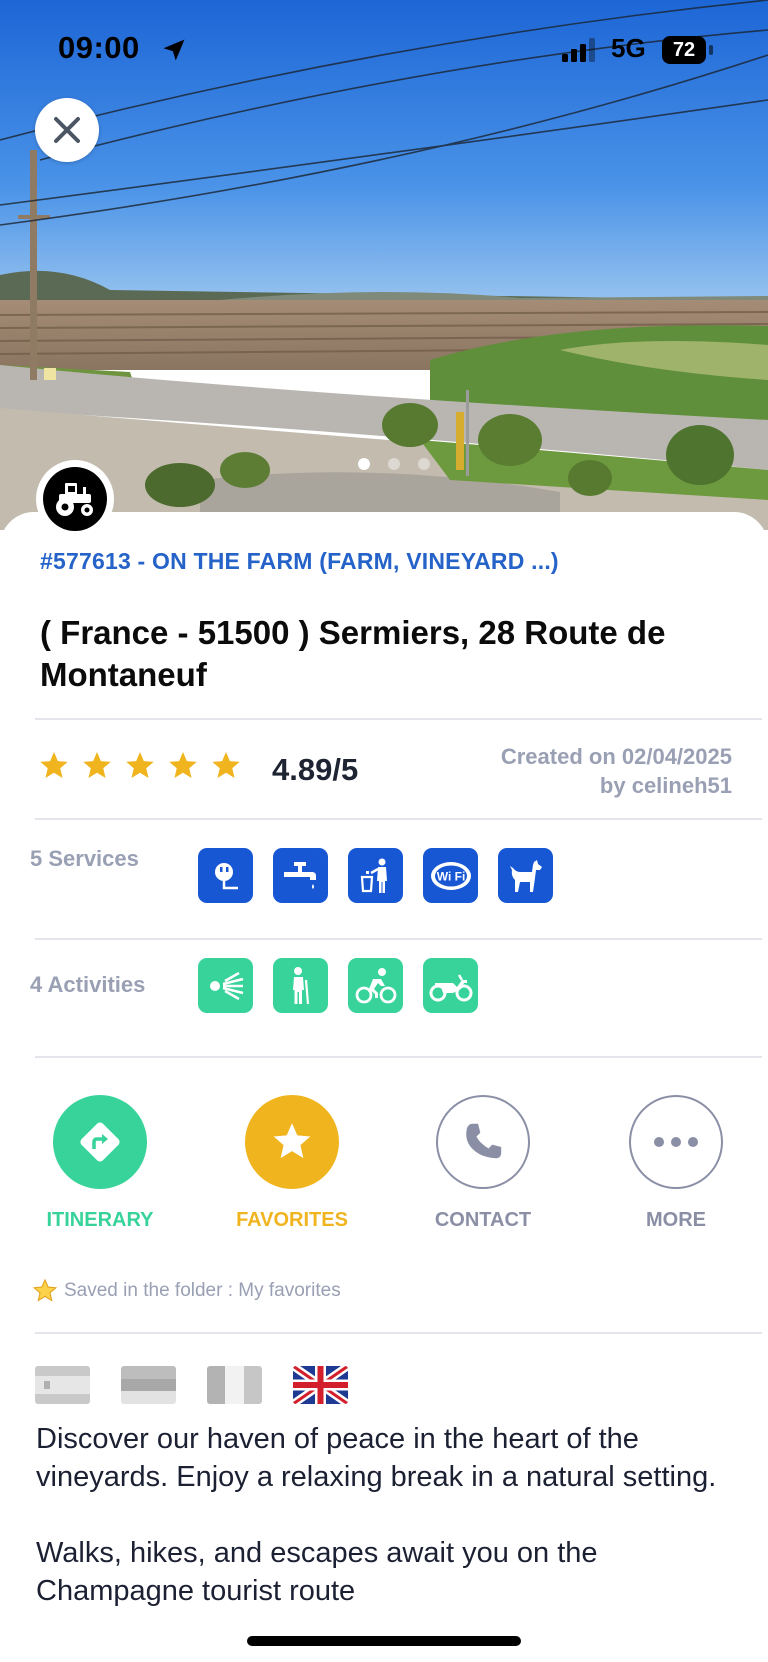  What do you see at coordinates (676, 1220) in the screenshot?
I see `more-label: MORE` at bounding box center [676, 1220].